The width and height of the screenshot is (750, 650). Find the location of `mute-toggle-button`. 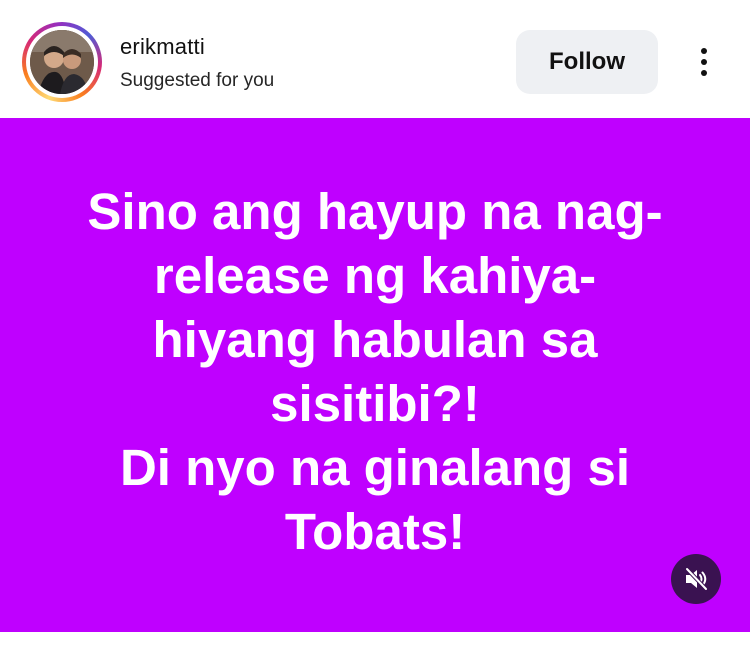

mute-toggle-button is located at coordinates (696, 579).